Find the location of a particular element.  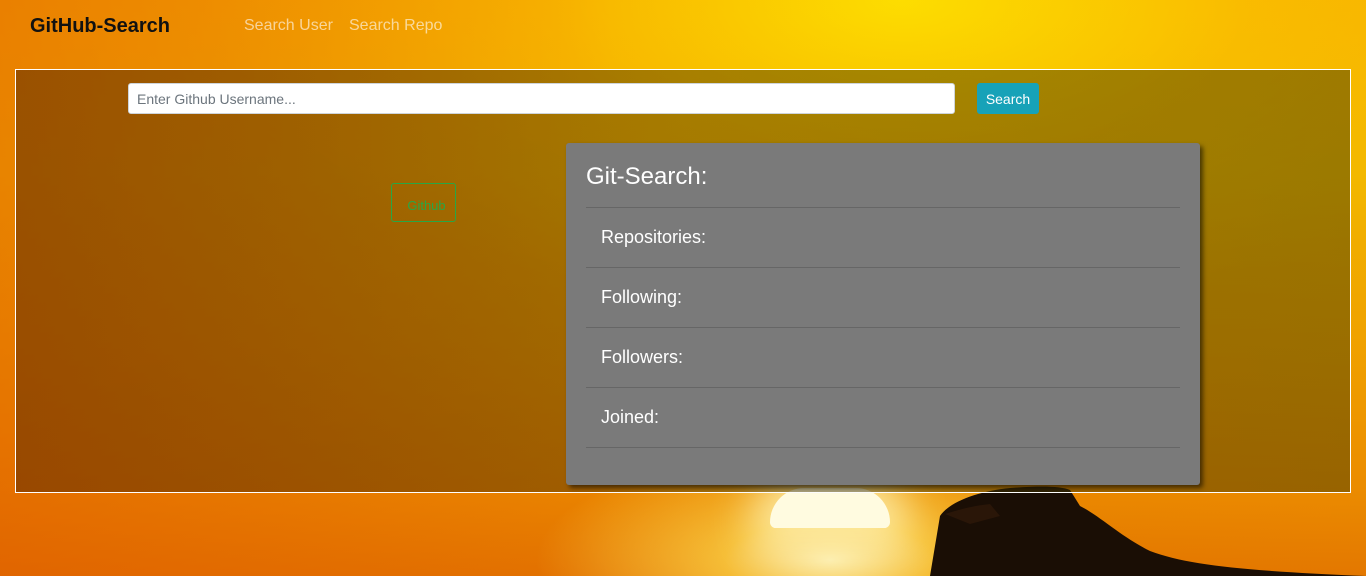

info-joined: Joined: is located at coordinates (883, 418).